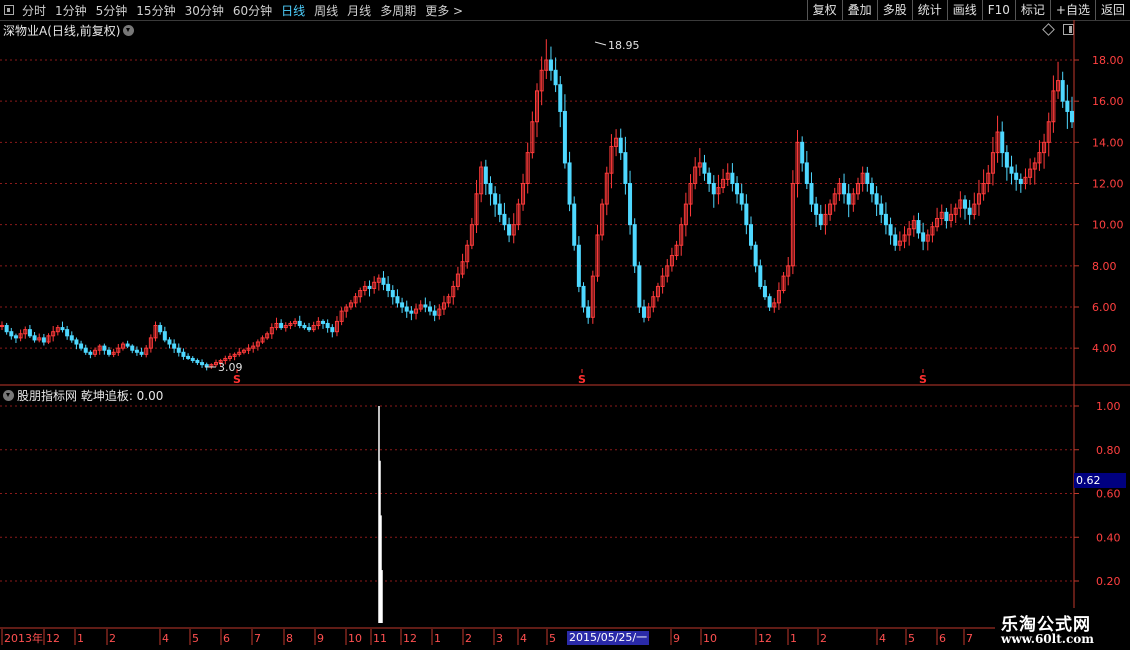 This screenshot has width=1130, height=650. What do you see at coordinates (1108, 142) in the screenshot?
I see `y-tick-label: 14.00` at bounding box center [1108, 142].